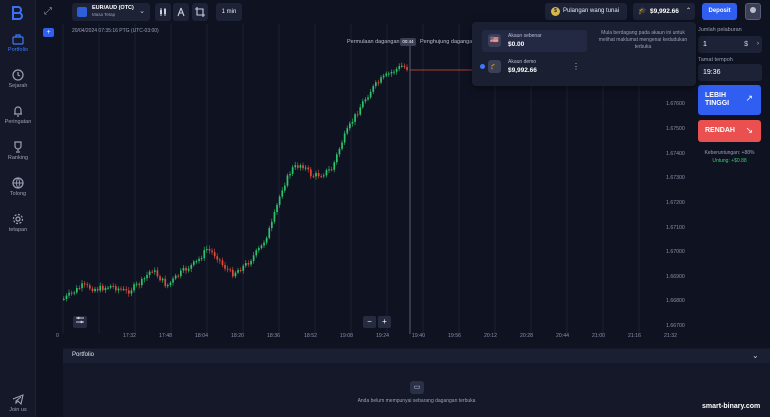 This screenshot has width=770, height=417. Describe the element at coordinates (165, 336) in the screenshot. I see `x-tick: 17:48` at that location.